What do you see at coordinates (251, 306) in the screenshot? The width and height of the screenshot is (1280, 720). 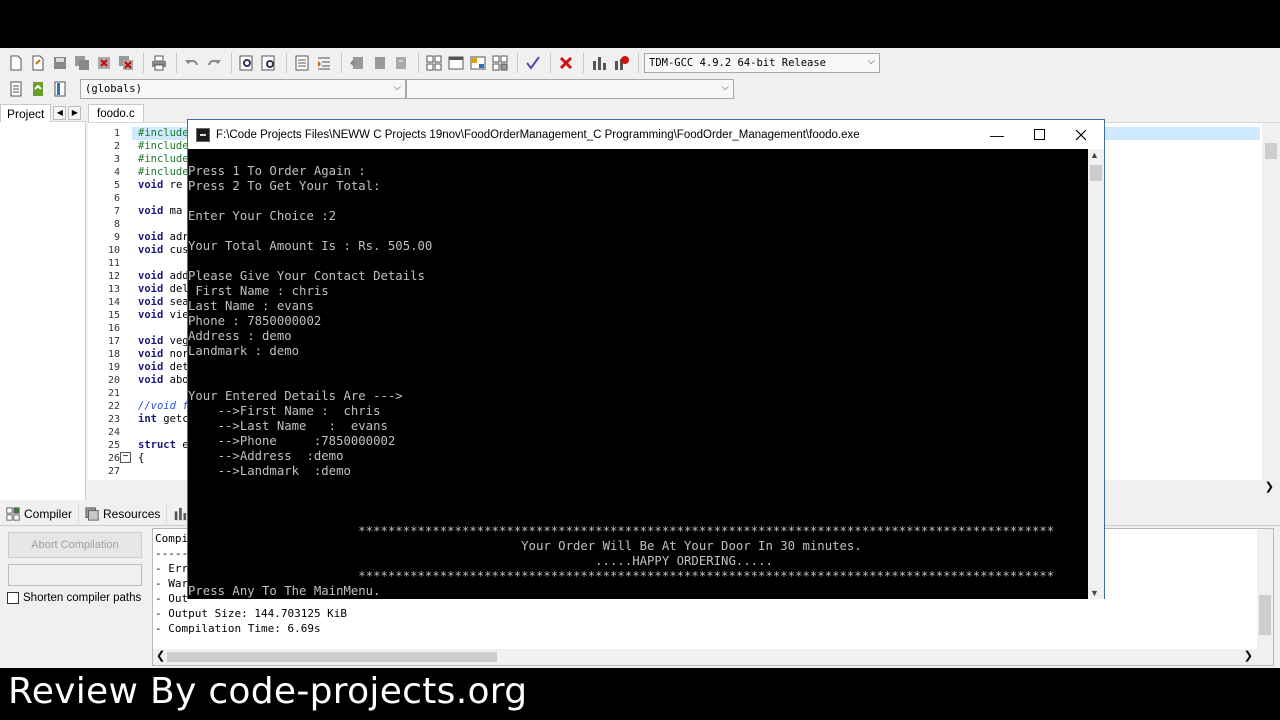 I see `console-line: Last Name : evans` at bounding box center [251, 306].